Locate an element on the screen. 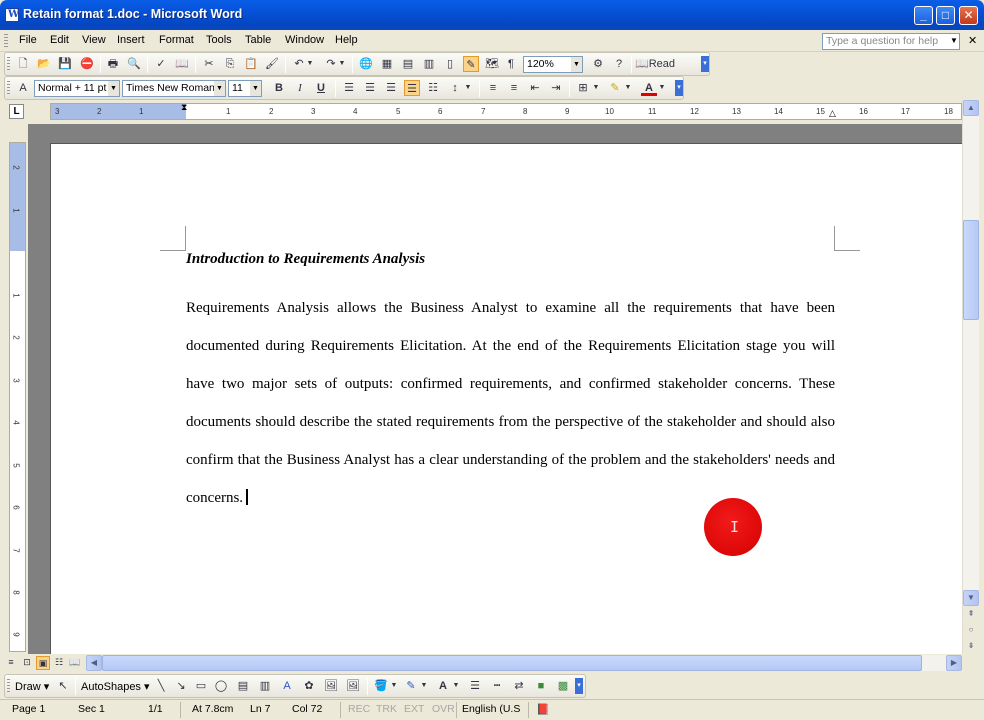 The image size is (984, 720). print-icon: 🖶 is located at coordinates (113, 64).